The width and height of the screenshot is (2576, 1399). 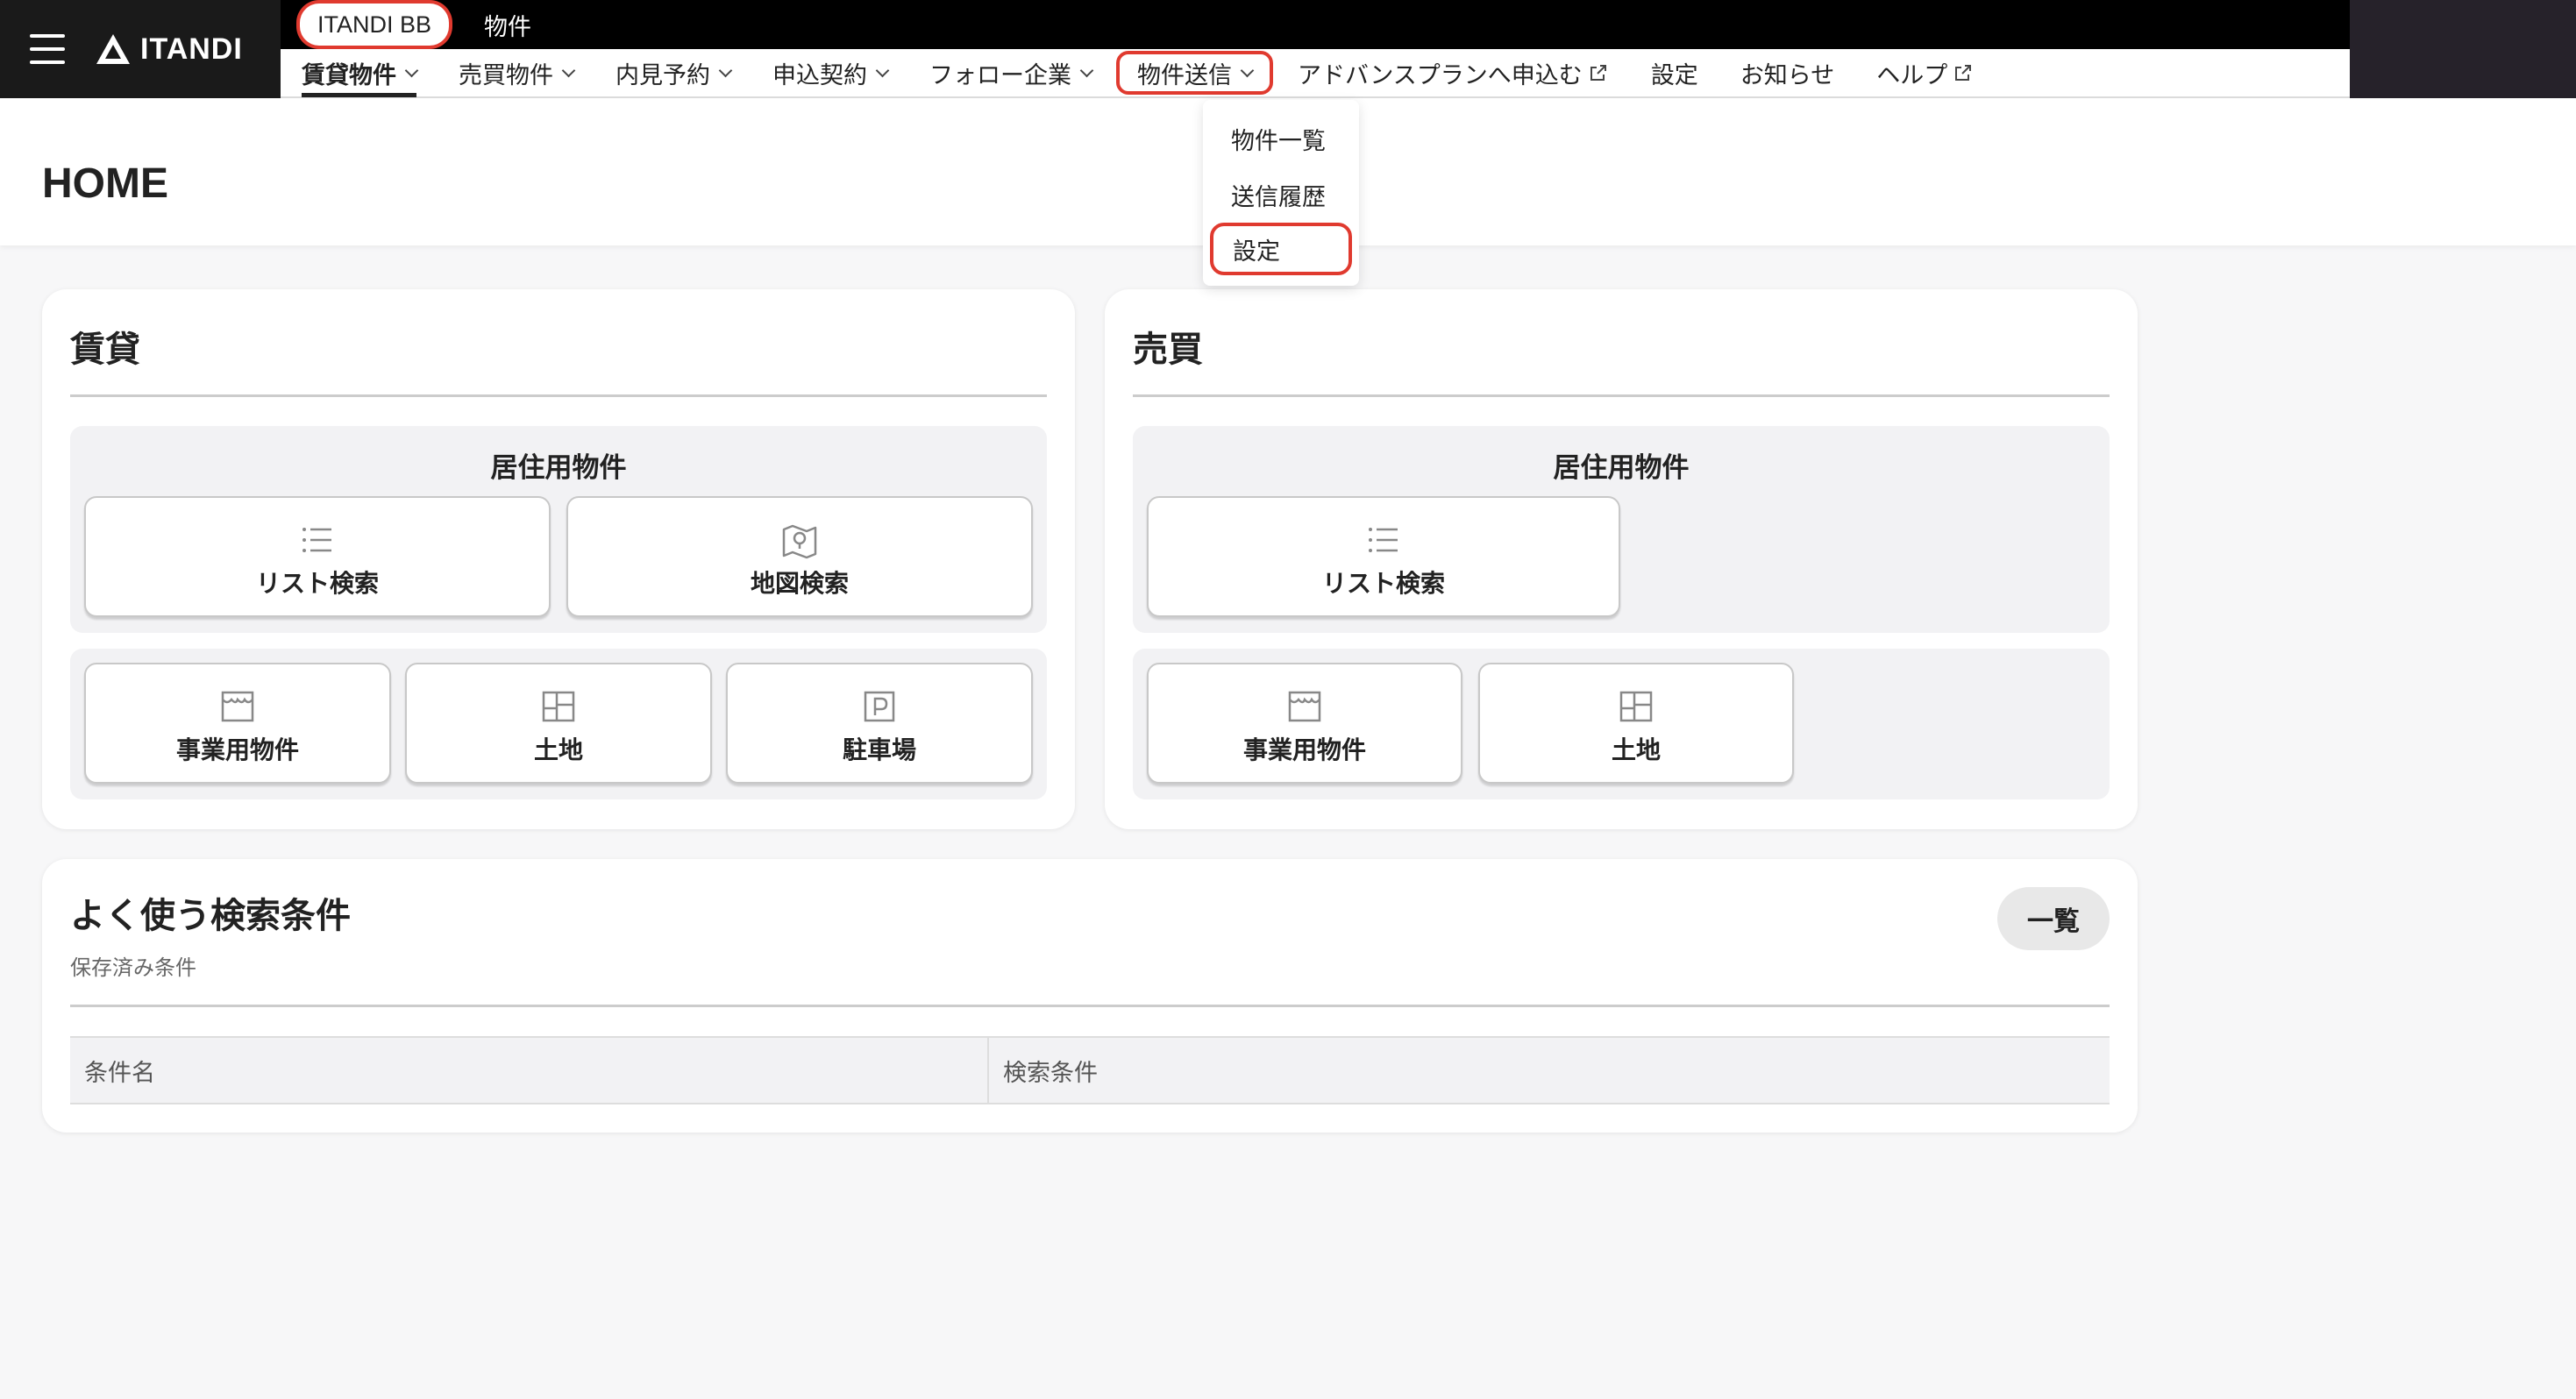 I want to click on rental-list-search-button: リスト検索, so click(x=317, y=556).